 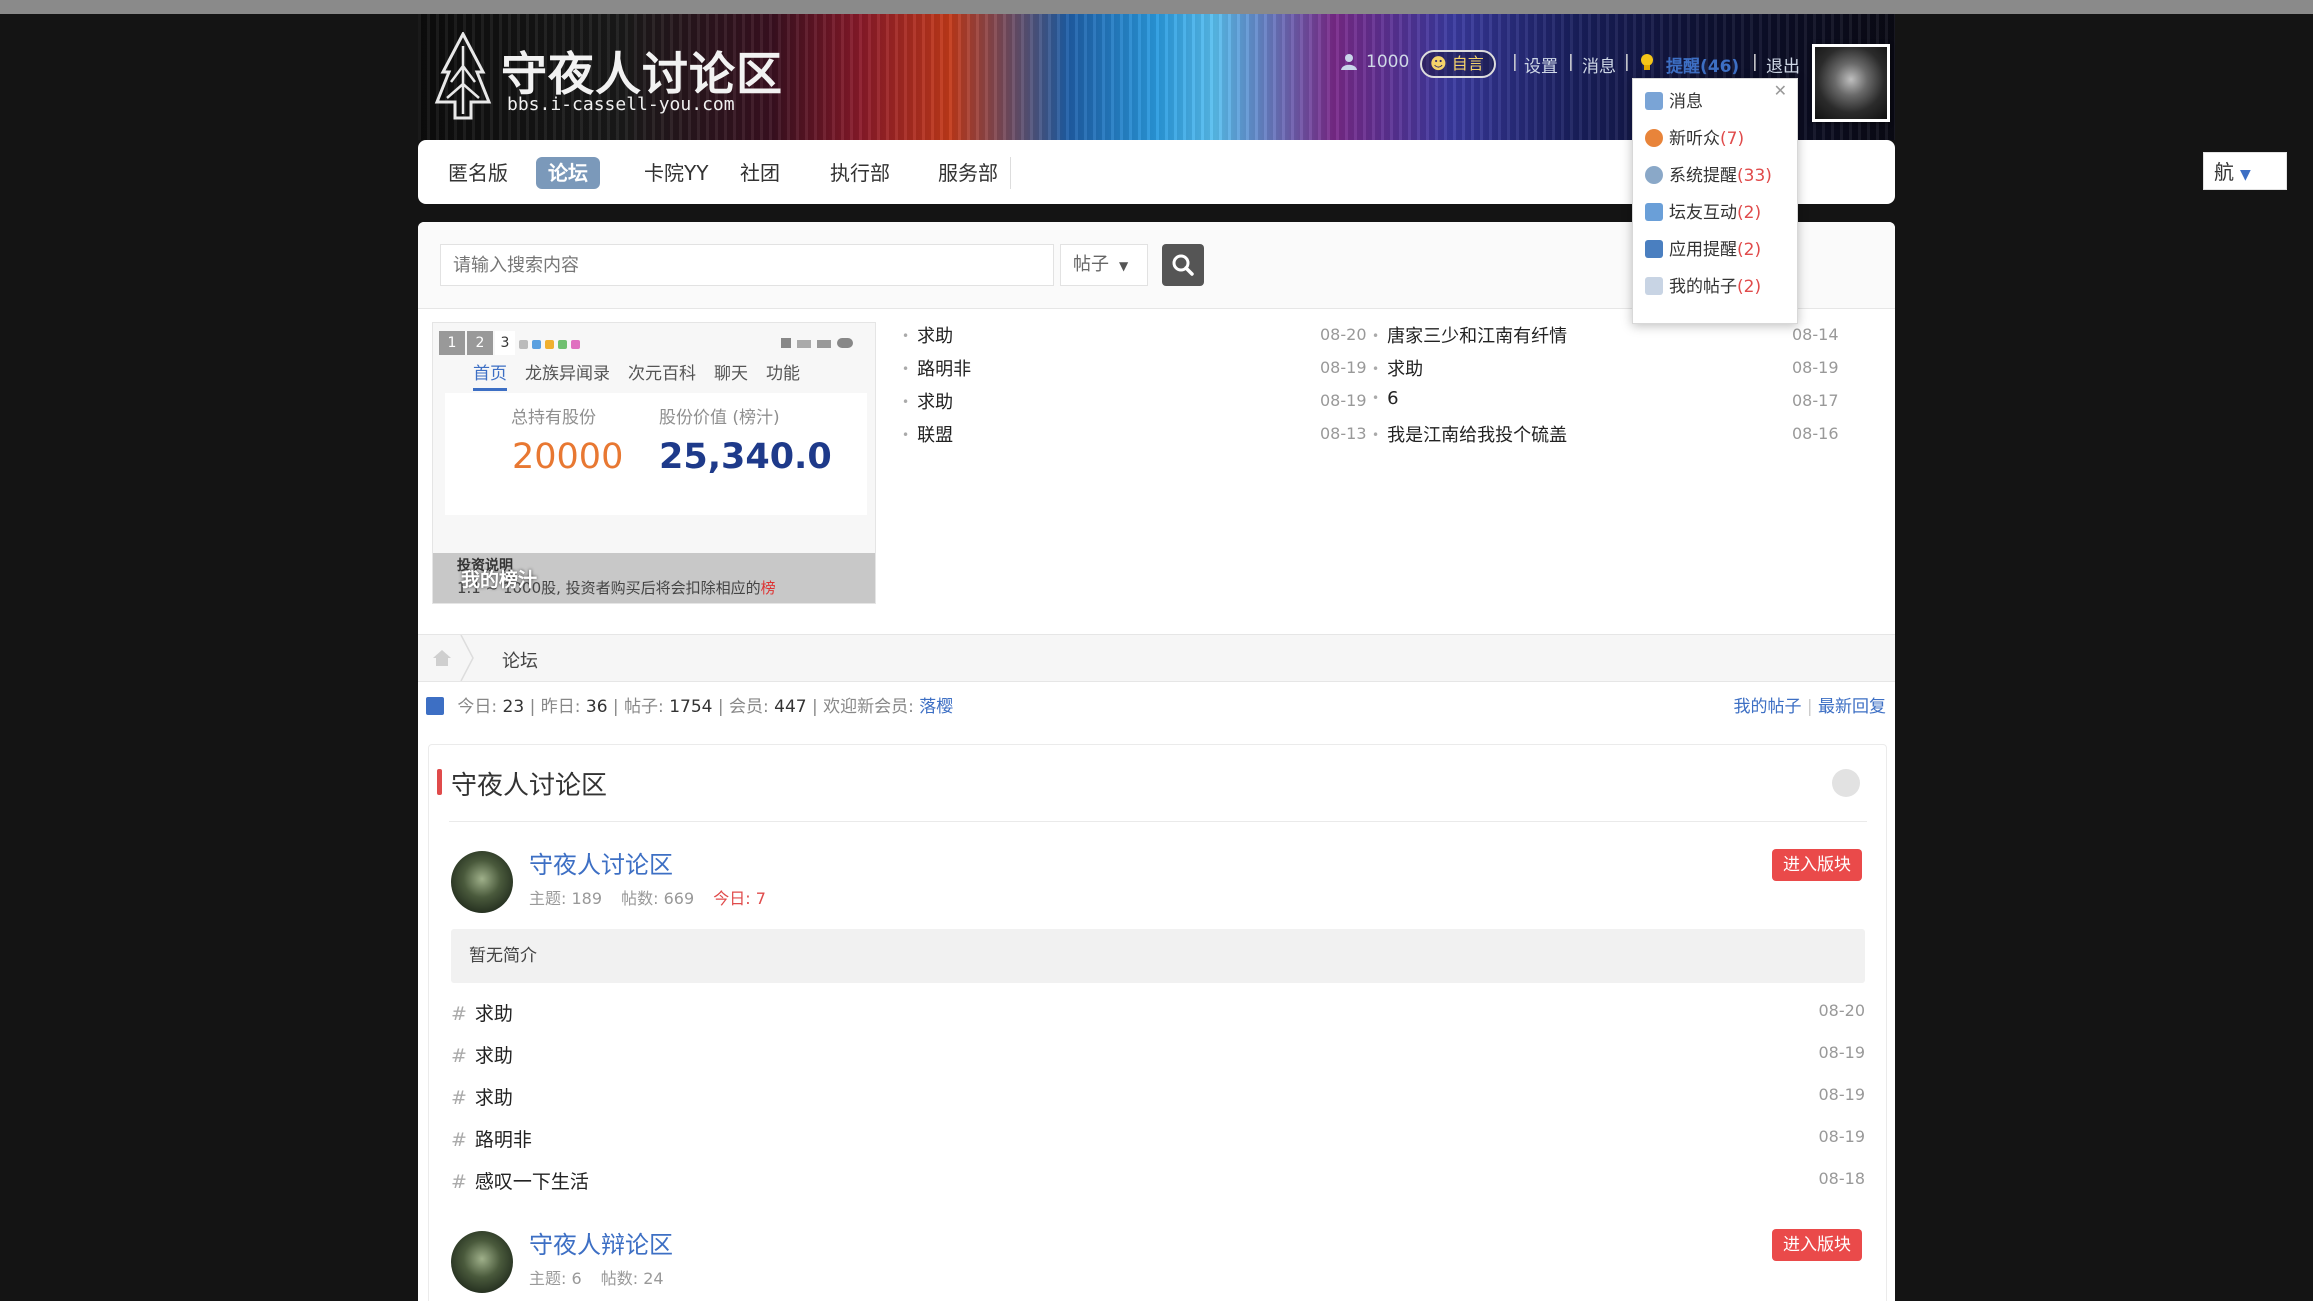 What do you see at coordinates (1458, 64) in the screenshot?
I see `status-pill: ☻ 自言` at bounding box center [1458, 64].